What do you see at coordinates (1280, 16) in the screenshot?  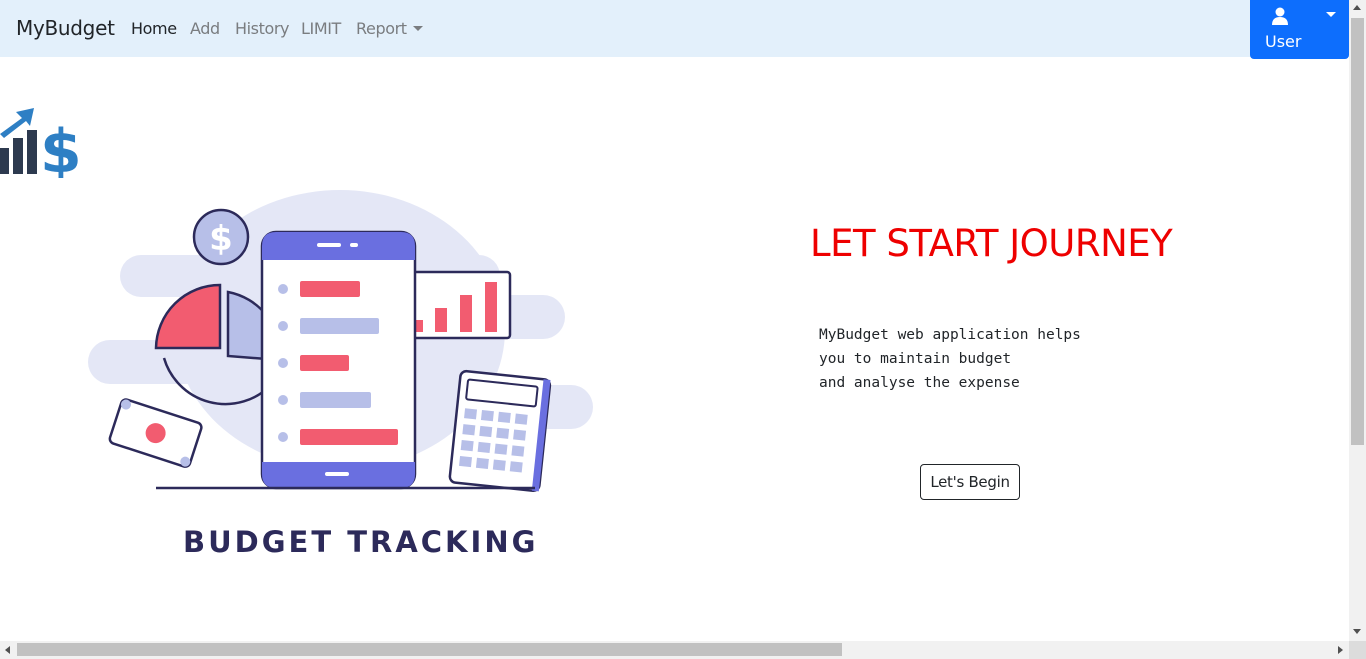 I see `user-icon` at bounding box center [1280, 16].